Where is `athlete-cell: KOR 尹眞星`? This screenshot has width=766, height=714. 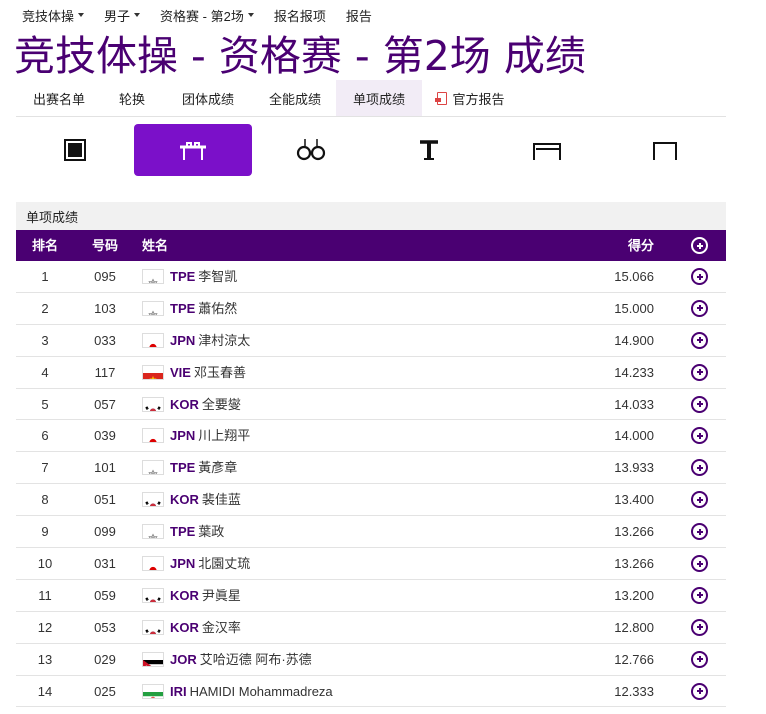 athlete-cell: KOR 尹眞星 is located at coordinates (191, 595).